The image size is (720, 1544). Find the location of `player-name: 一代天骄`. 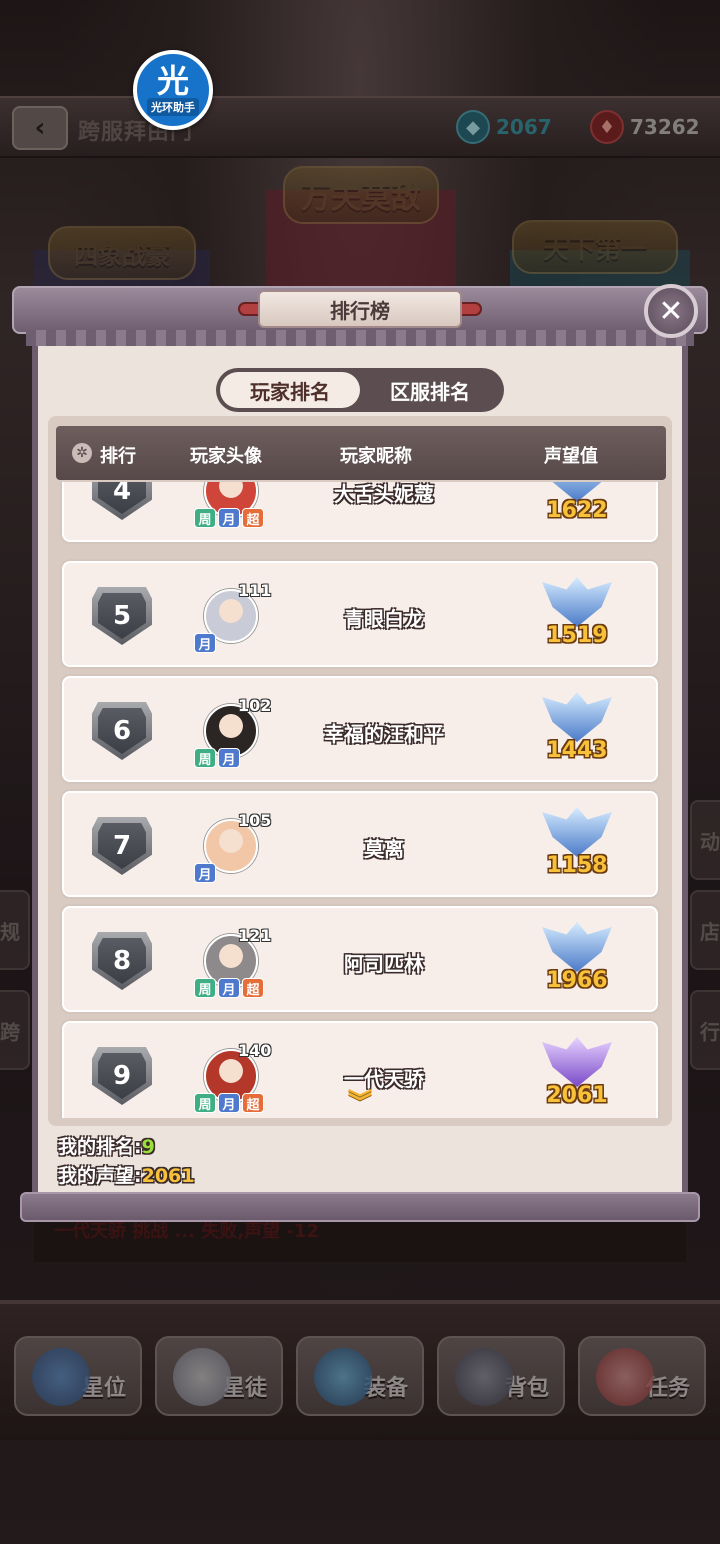

player-name: 一代天骄 is located at coordinates (384, 1079).